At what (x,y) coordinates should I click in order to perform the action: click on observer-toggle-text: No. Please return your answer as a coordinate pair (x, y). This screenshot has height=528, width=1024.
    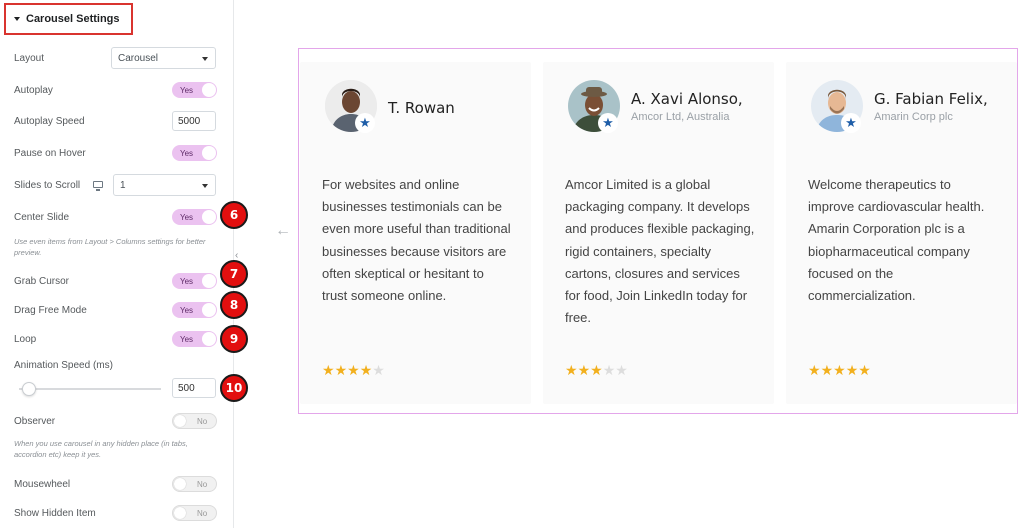
    Looking at the image, I should click on (202, 421).